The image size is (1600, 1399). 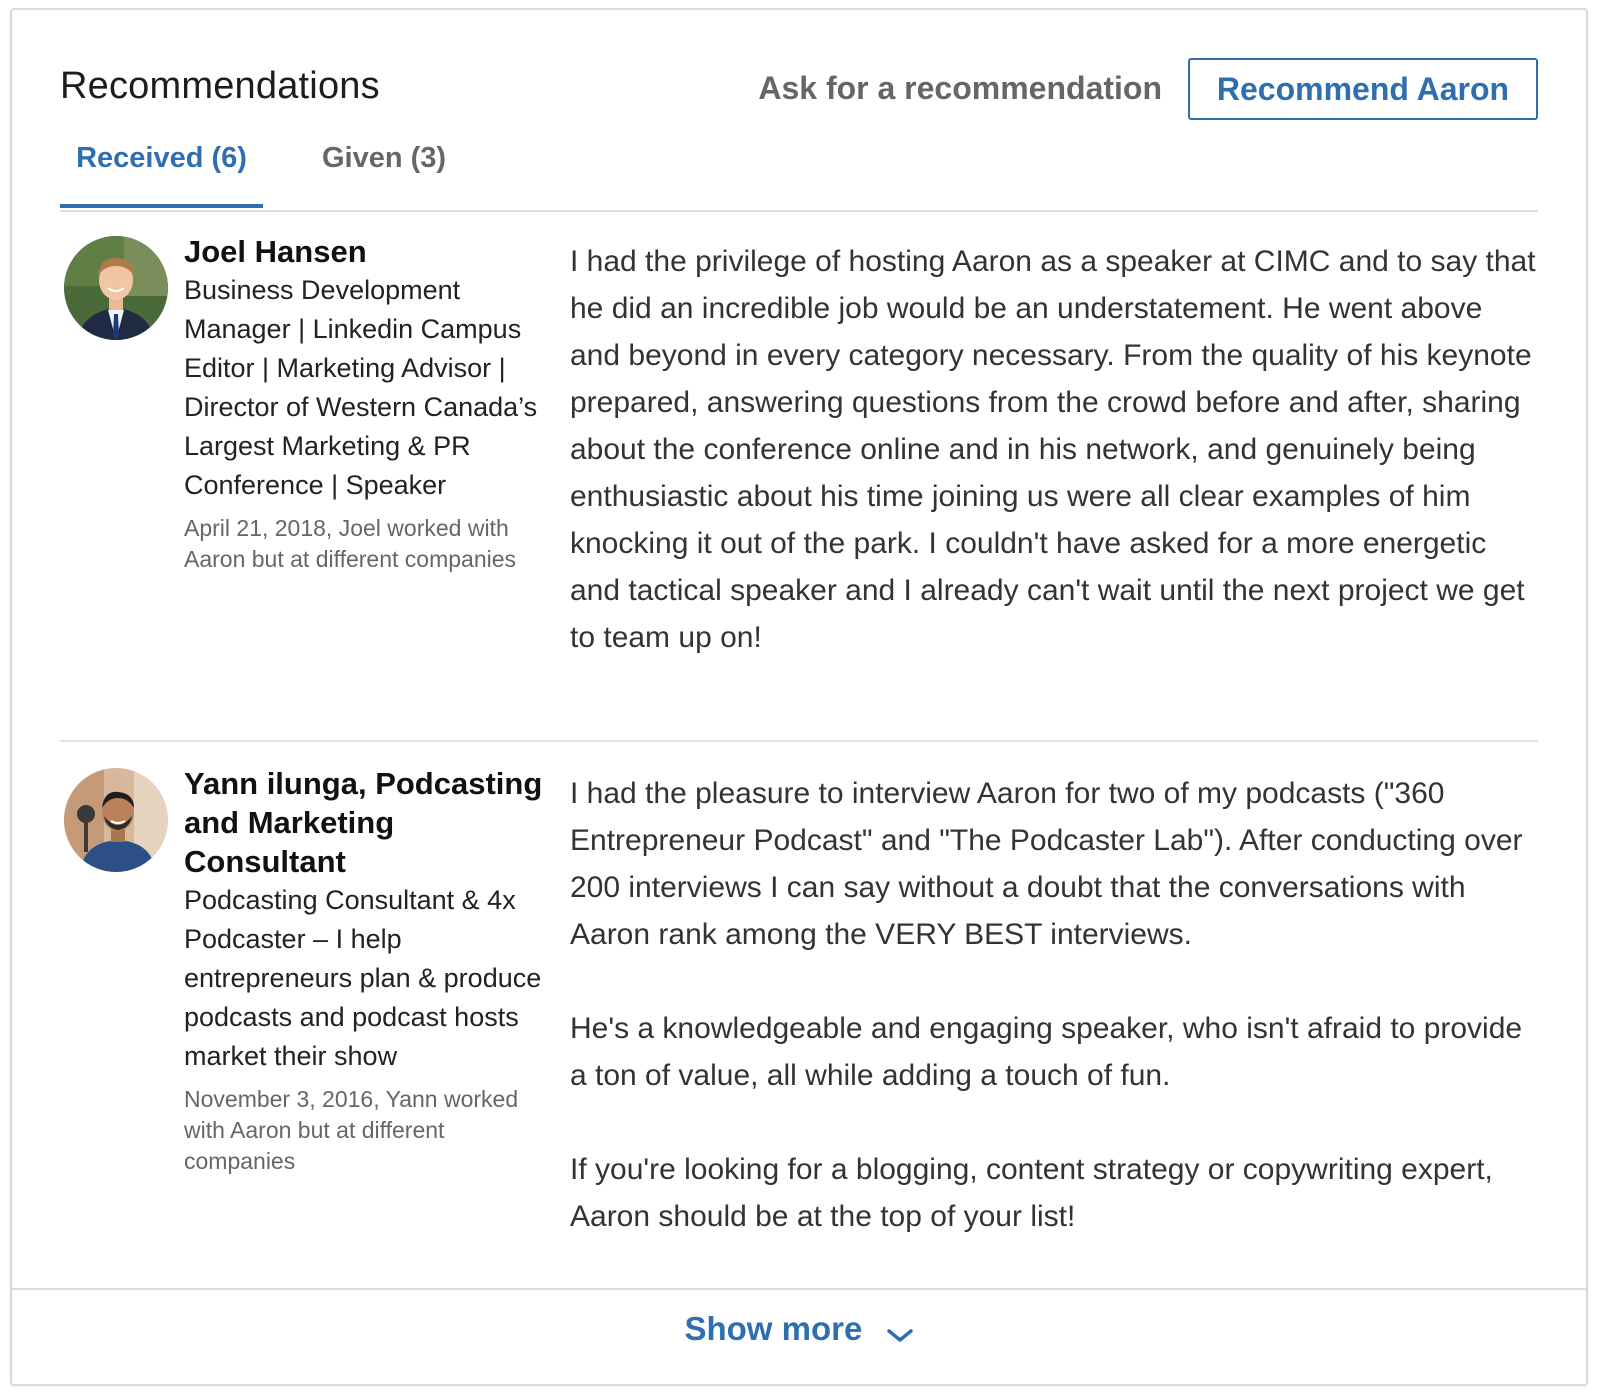 What do you see at coordinates (1363, 89) in the screenshot?
I see `recommend-button: Recommend Aaron` at bounding box center [1363, 89].